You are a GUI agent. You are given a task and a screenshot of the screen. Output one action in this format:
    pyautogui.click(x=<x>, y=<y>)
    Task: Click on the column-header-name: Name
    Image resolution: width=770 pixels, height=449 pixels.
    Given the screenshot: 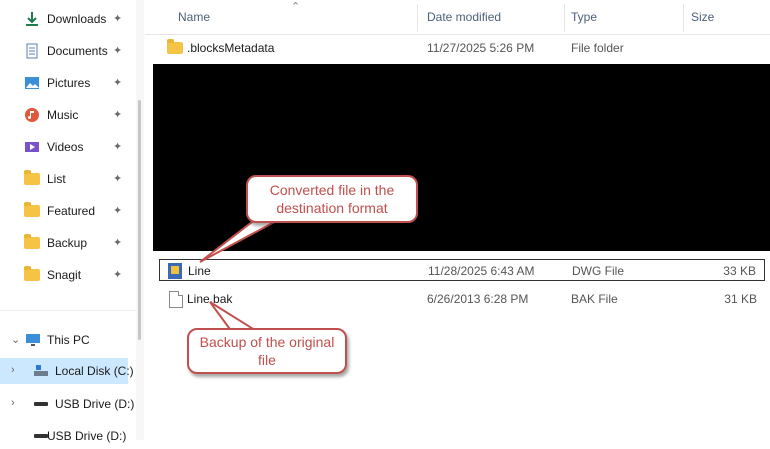 What is the action you would take?
    pyautogui.click(x=194, y=17)
    